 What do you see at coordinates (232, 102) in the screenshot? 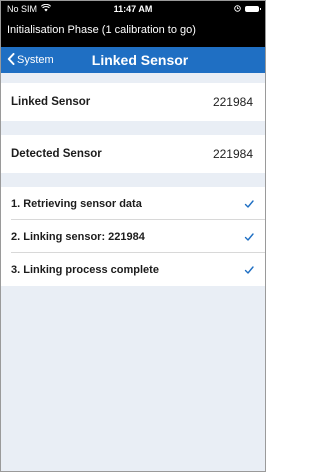
I see `linked-sensor-value: 221984` at bounding box center [232, 102].